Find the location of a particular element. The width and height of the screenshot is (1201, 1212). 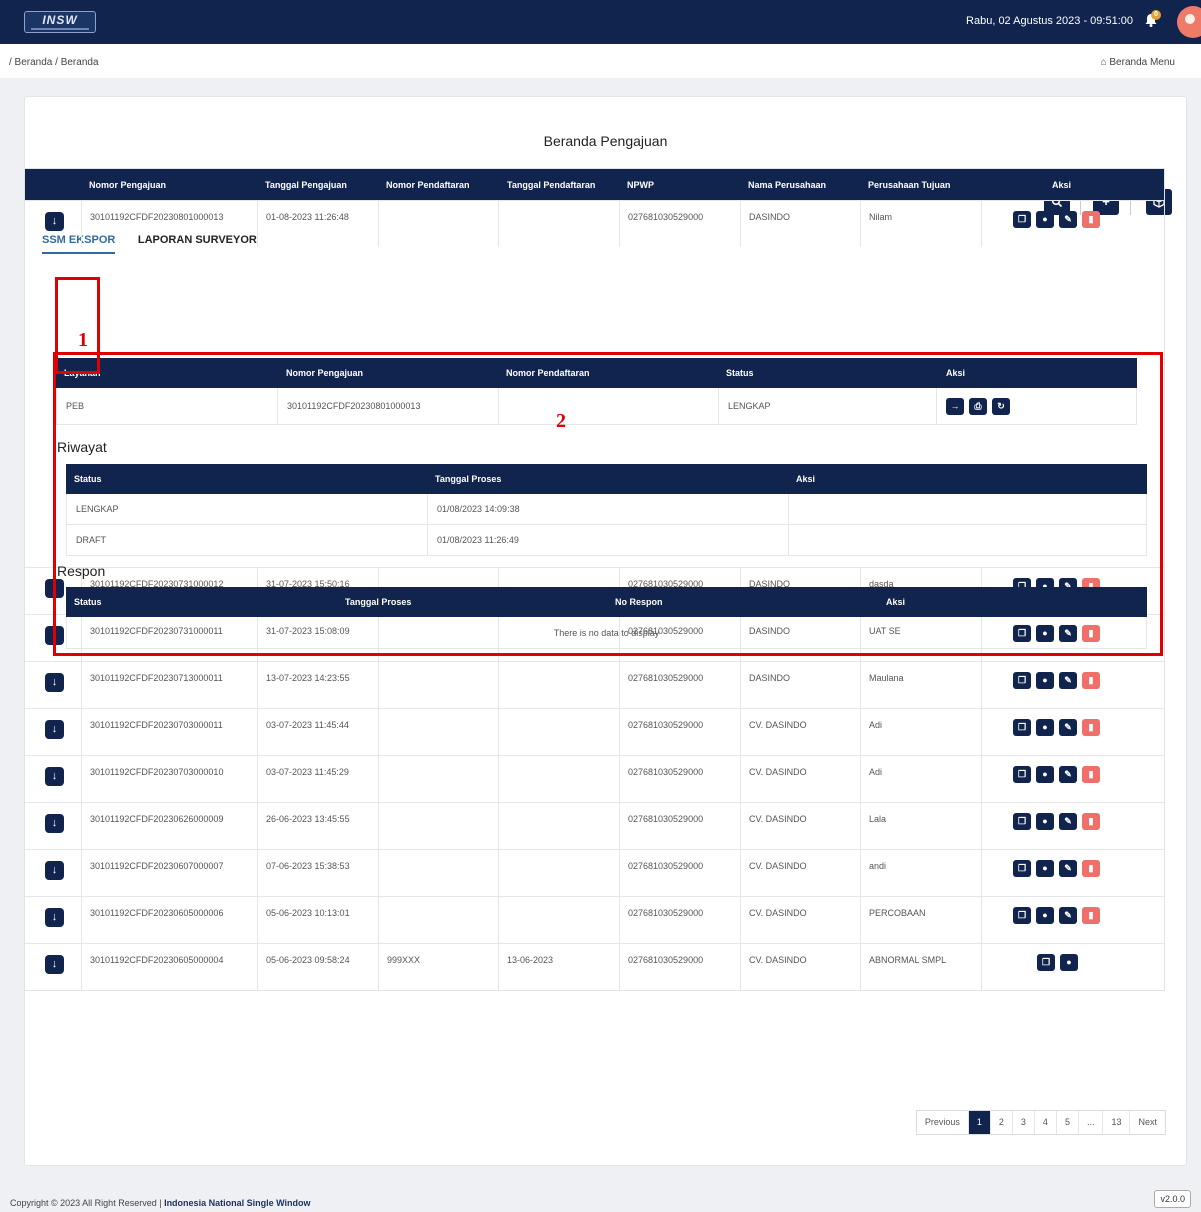

nama-perusahaan-cell: DASINDO is located at coordinates (800, 685).